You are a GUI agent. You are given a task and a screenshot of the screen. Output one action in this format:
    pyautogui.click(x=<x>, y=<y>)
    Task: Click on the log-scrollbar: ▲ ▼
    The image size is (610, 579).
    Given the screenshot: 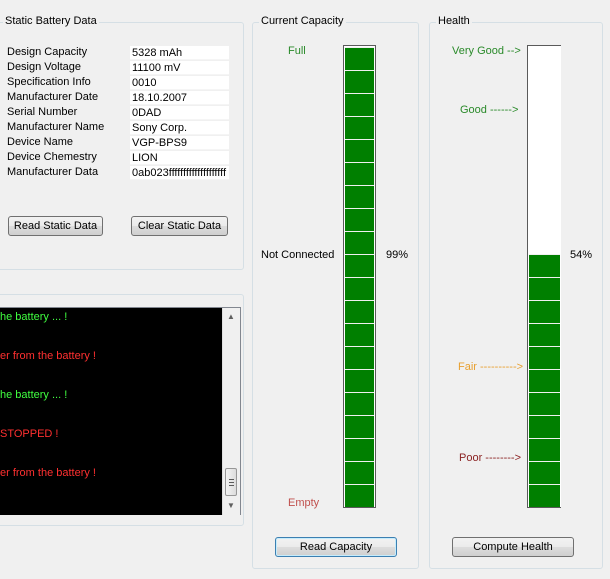 What is the action you would take?
    pyautogui.click(x=231, y=411)
    